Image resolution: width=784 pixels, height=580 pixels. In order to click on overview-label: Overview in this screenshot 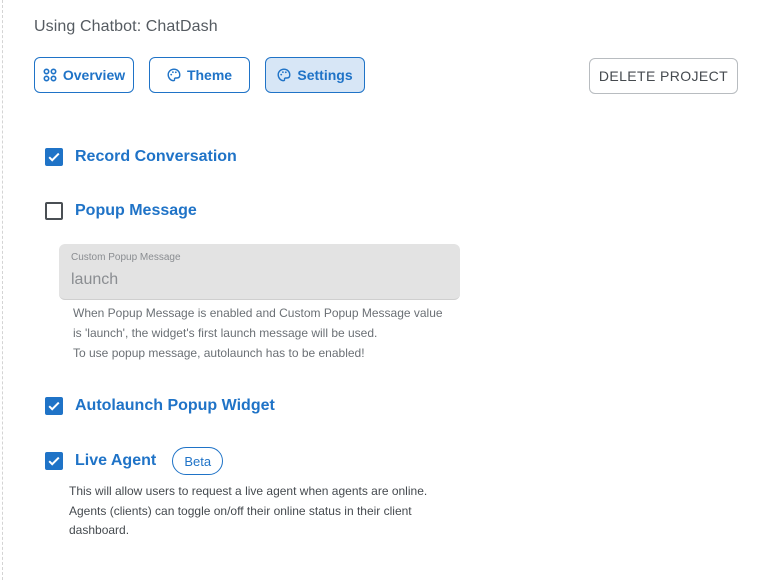, I will do `click(94, 75)`.